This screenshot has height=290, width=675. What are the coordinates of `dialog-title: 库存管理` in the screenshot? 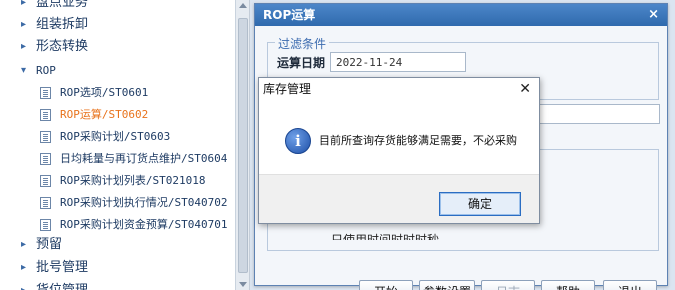 It's located at (287, 89).